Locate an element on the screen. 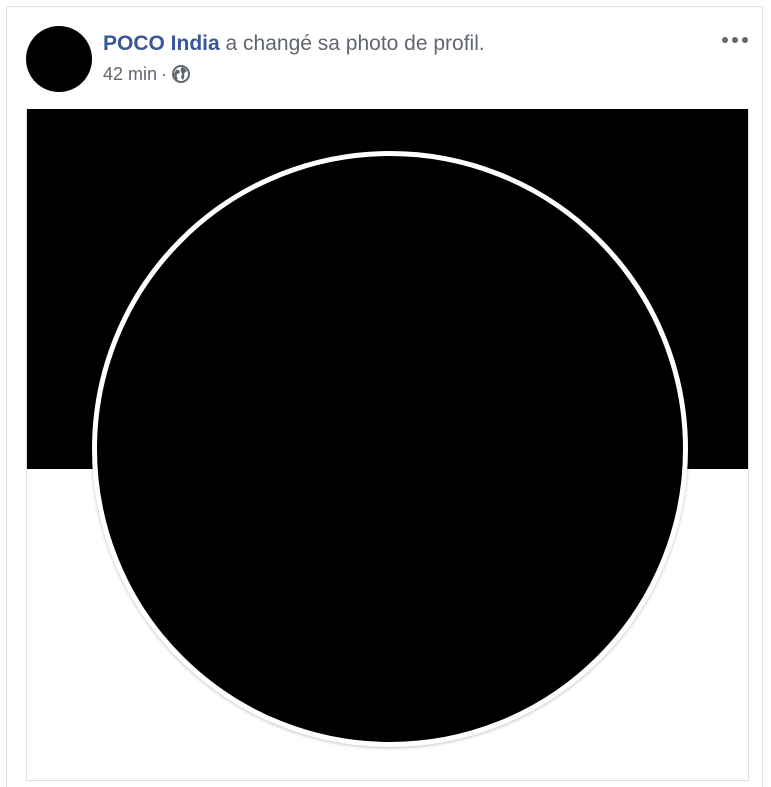 The image size is (771, 787). more-options-icon is located at coordinates (735, 40).